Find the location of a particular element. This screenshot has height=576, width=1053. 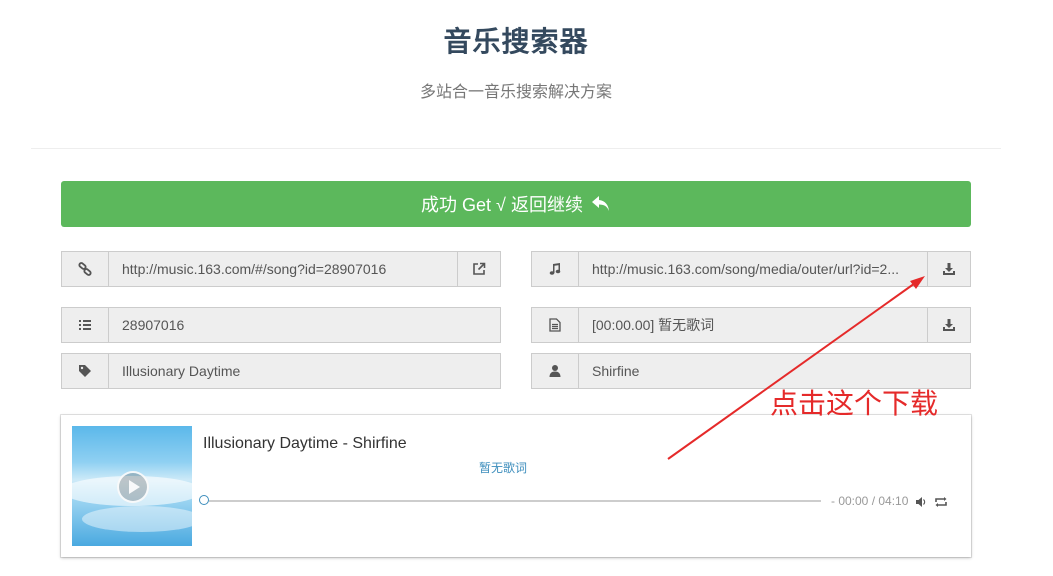

success-return-button: 成功 Get √ 返回继续 is located at coordinates (516, 204).